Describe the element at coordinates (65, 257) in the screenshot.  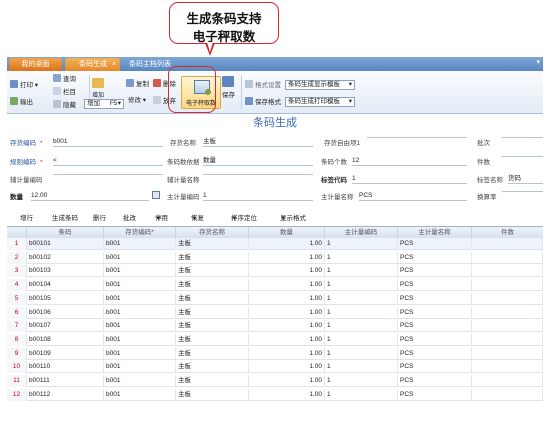
I see `cell-barcode: b00102` at that location.